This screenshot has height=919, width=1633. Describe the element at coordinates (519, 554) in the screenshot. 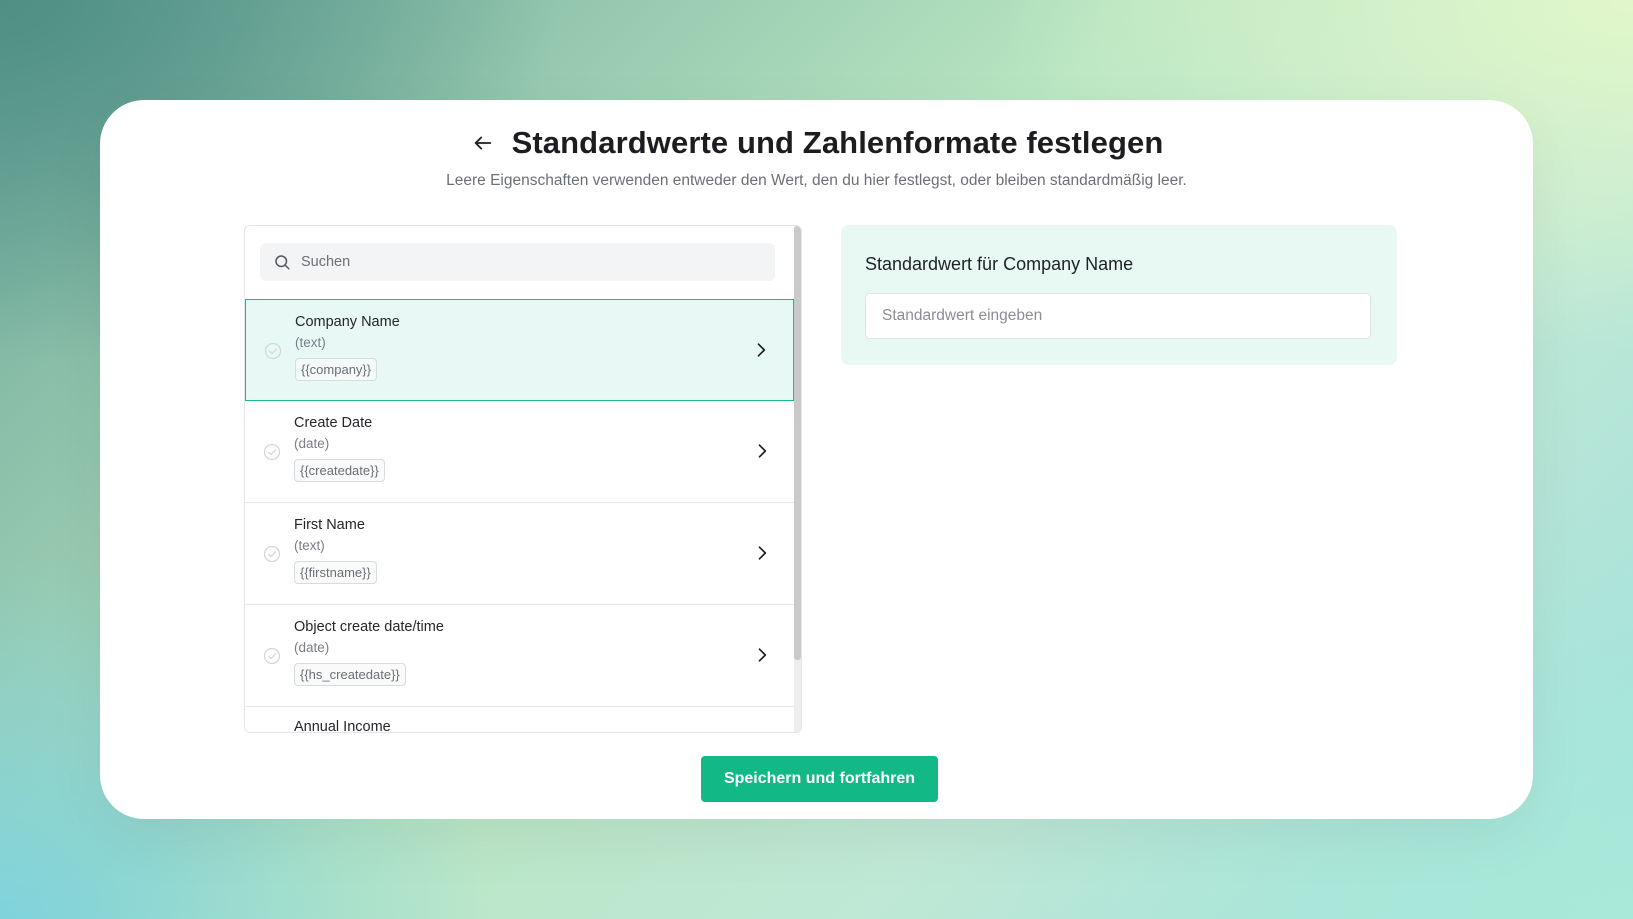

I see `list-item-first-name: First Name (text) {{firstname}}` at that location.